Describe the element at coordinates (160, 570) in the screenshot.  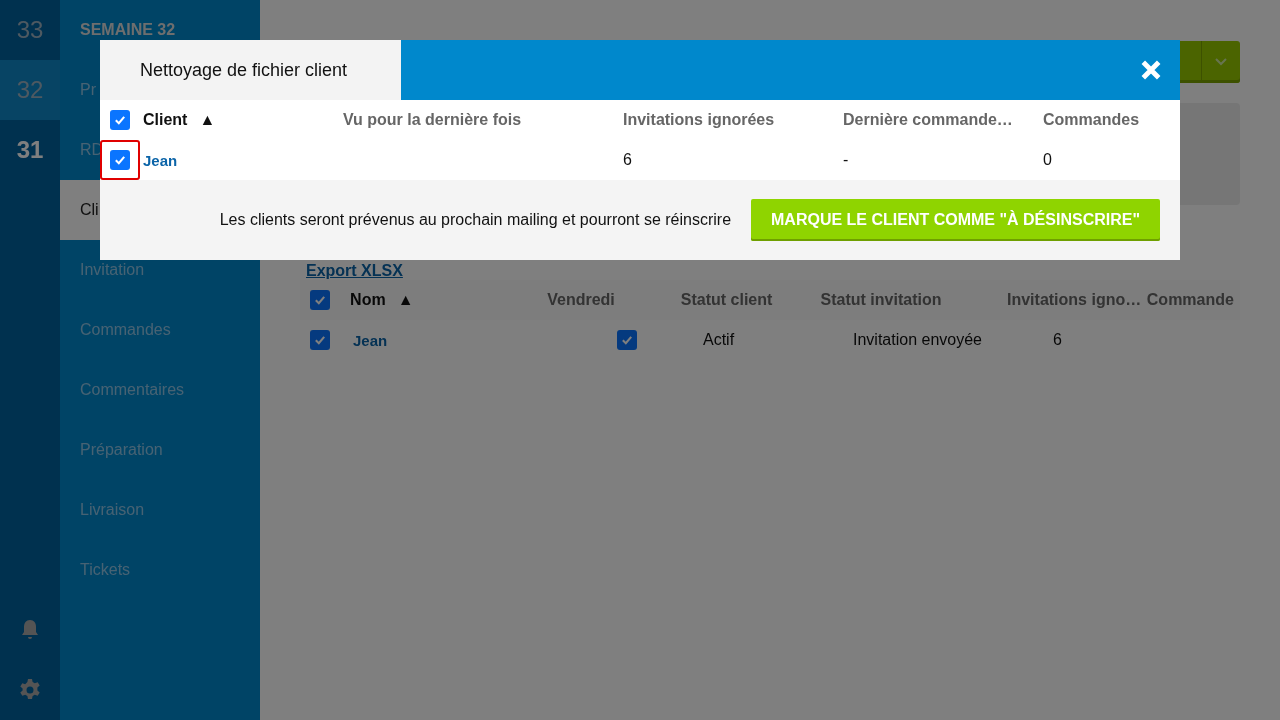
I see `nav-item: Tickets` at that location.